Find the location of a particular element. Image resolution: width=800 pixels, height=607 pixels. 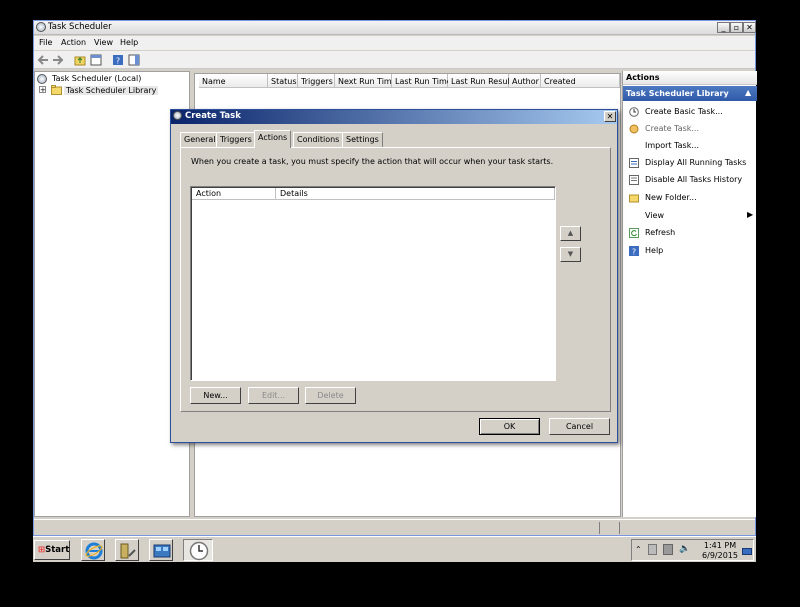

show-desktop-icon is located at coordinates (747, 551).